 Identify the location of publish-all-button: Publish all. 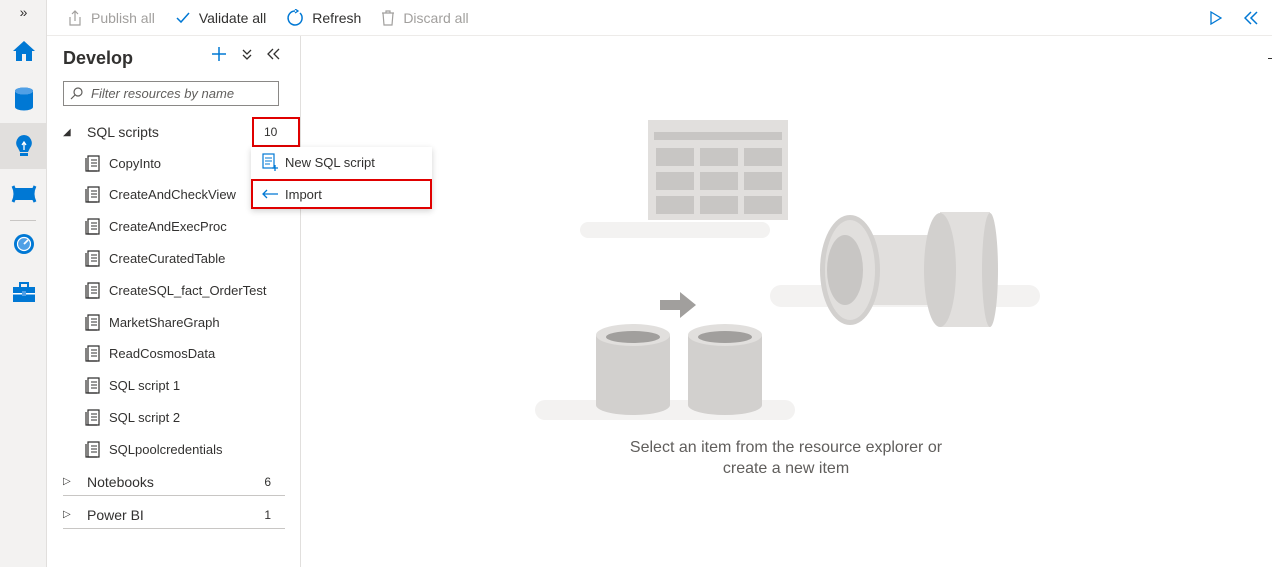
(111, 18).